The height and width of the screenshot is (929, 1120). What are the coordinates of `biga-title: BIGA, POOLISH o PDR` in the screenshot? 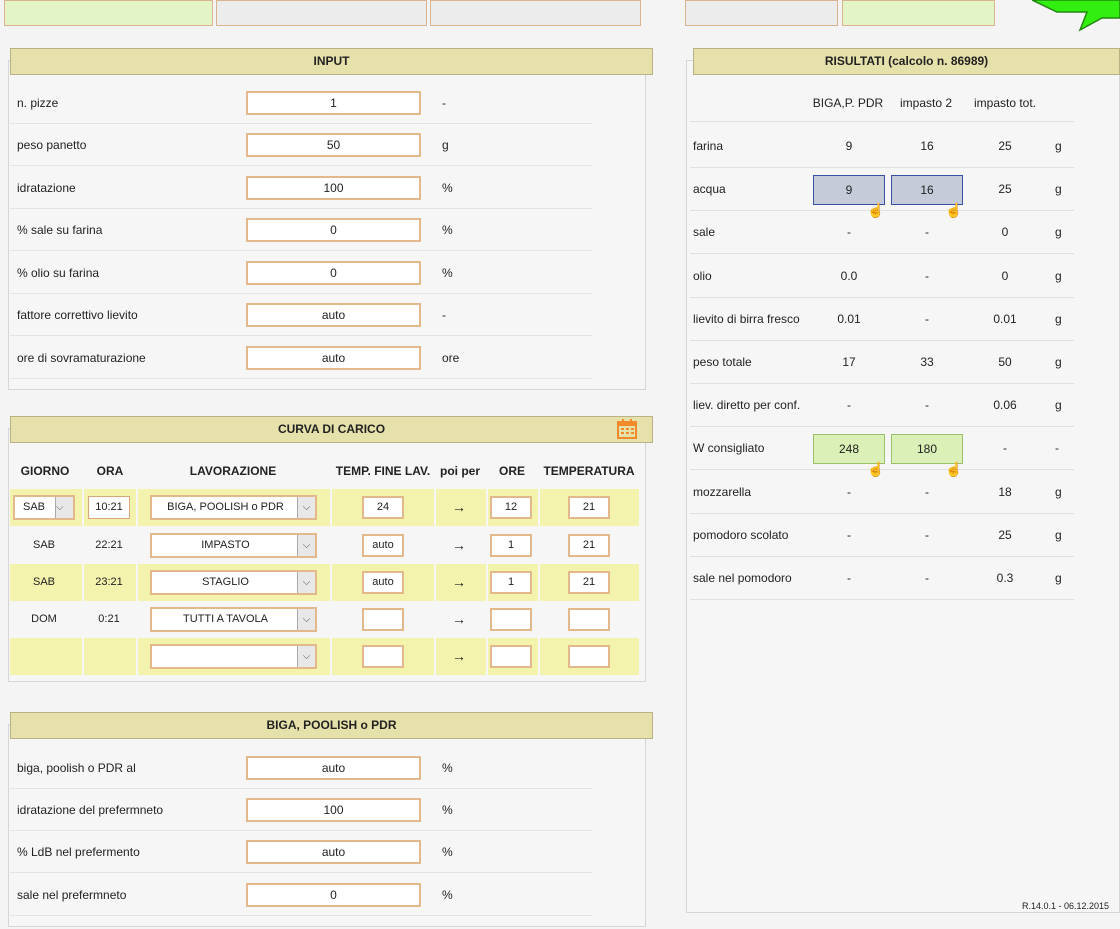 It's located at (331, 725).